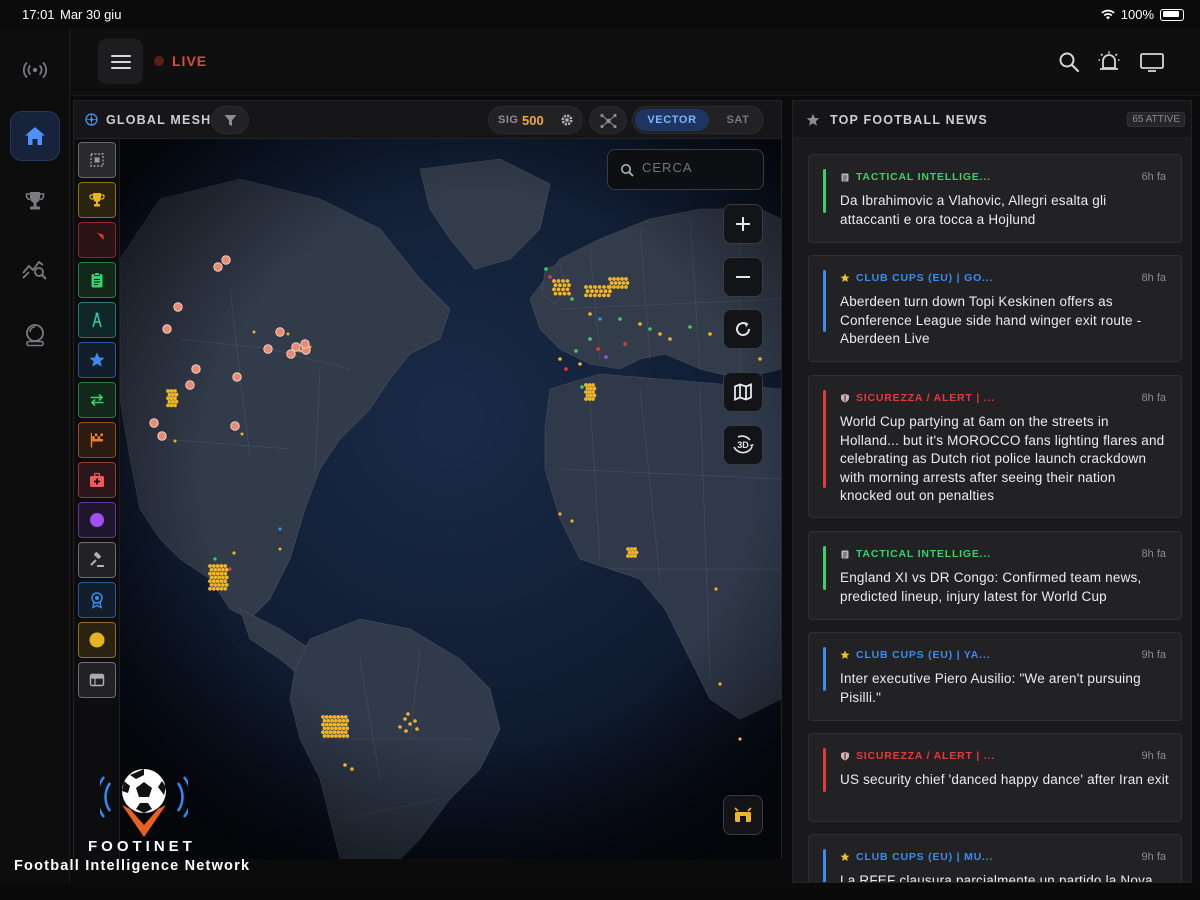  I want to click on crystal-ball-icon, so click(35, 335).